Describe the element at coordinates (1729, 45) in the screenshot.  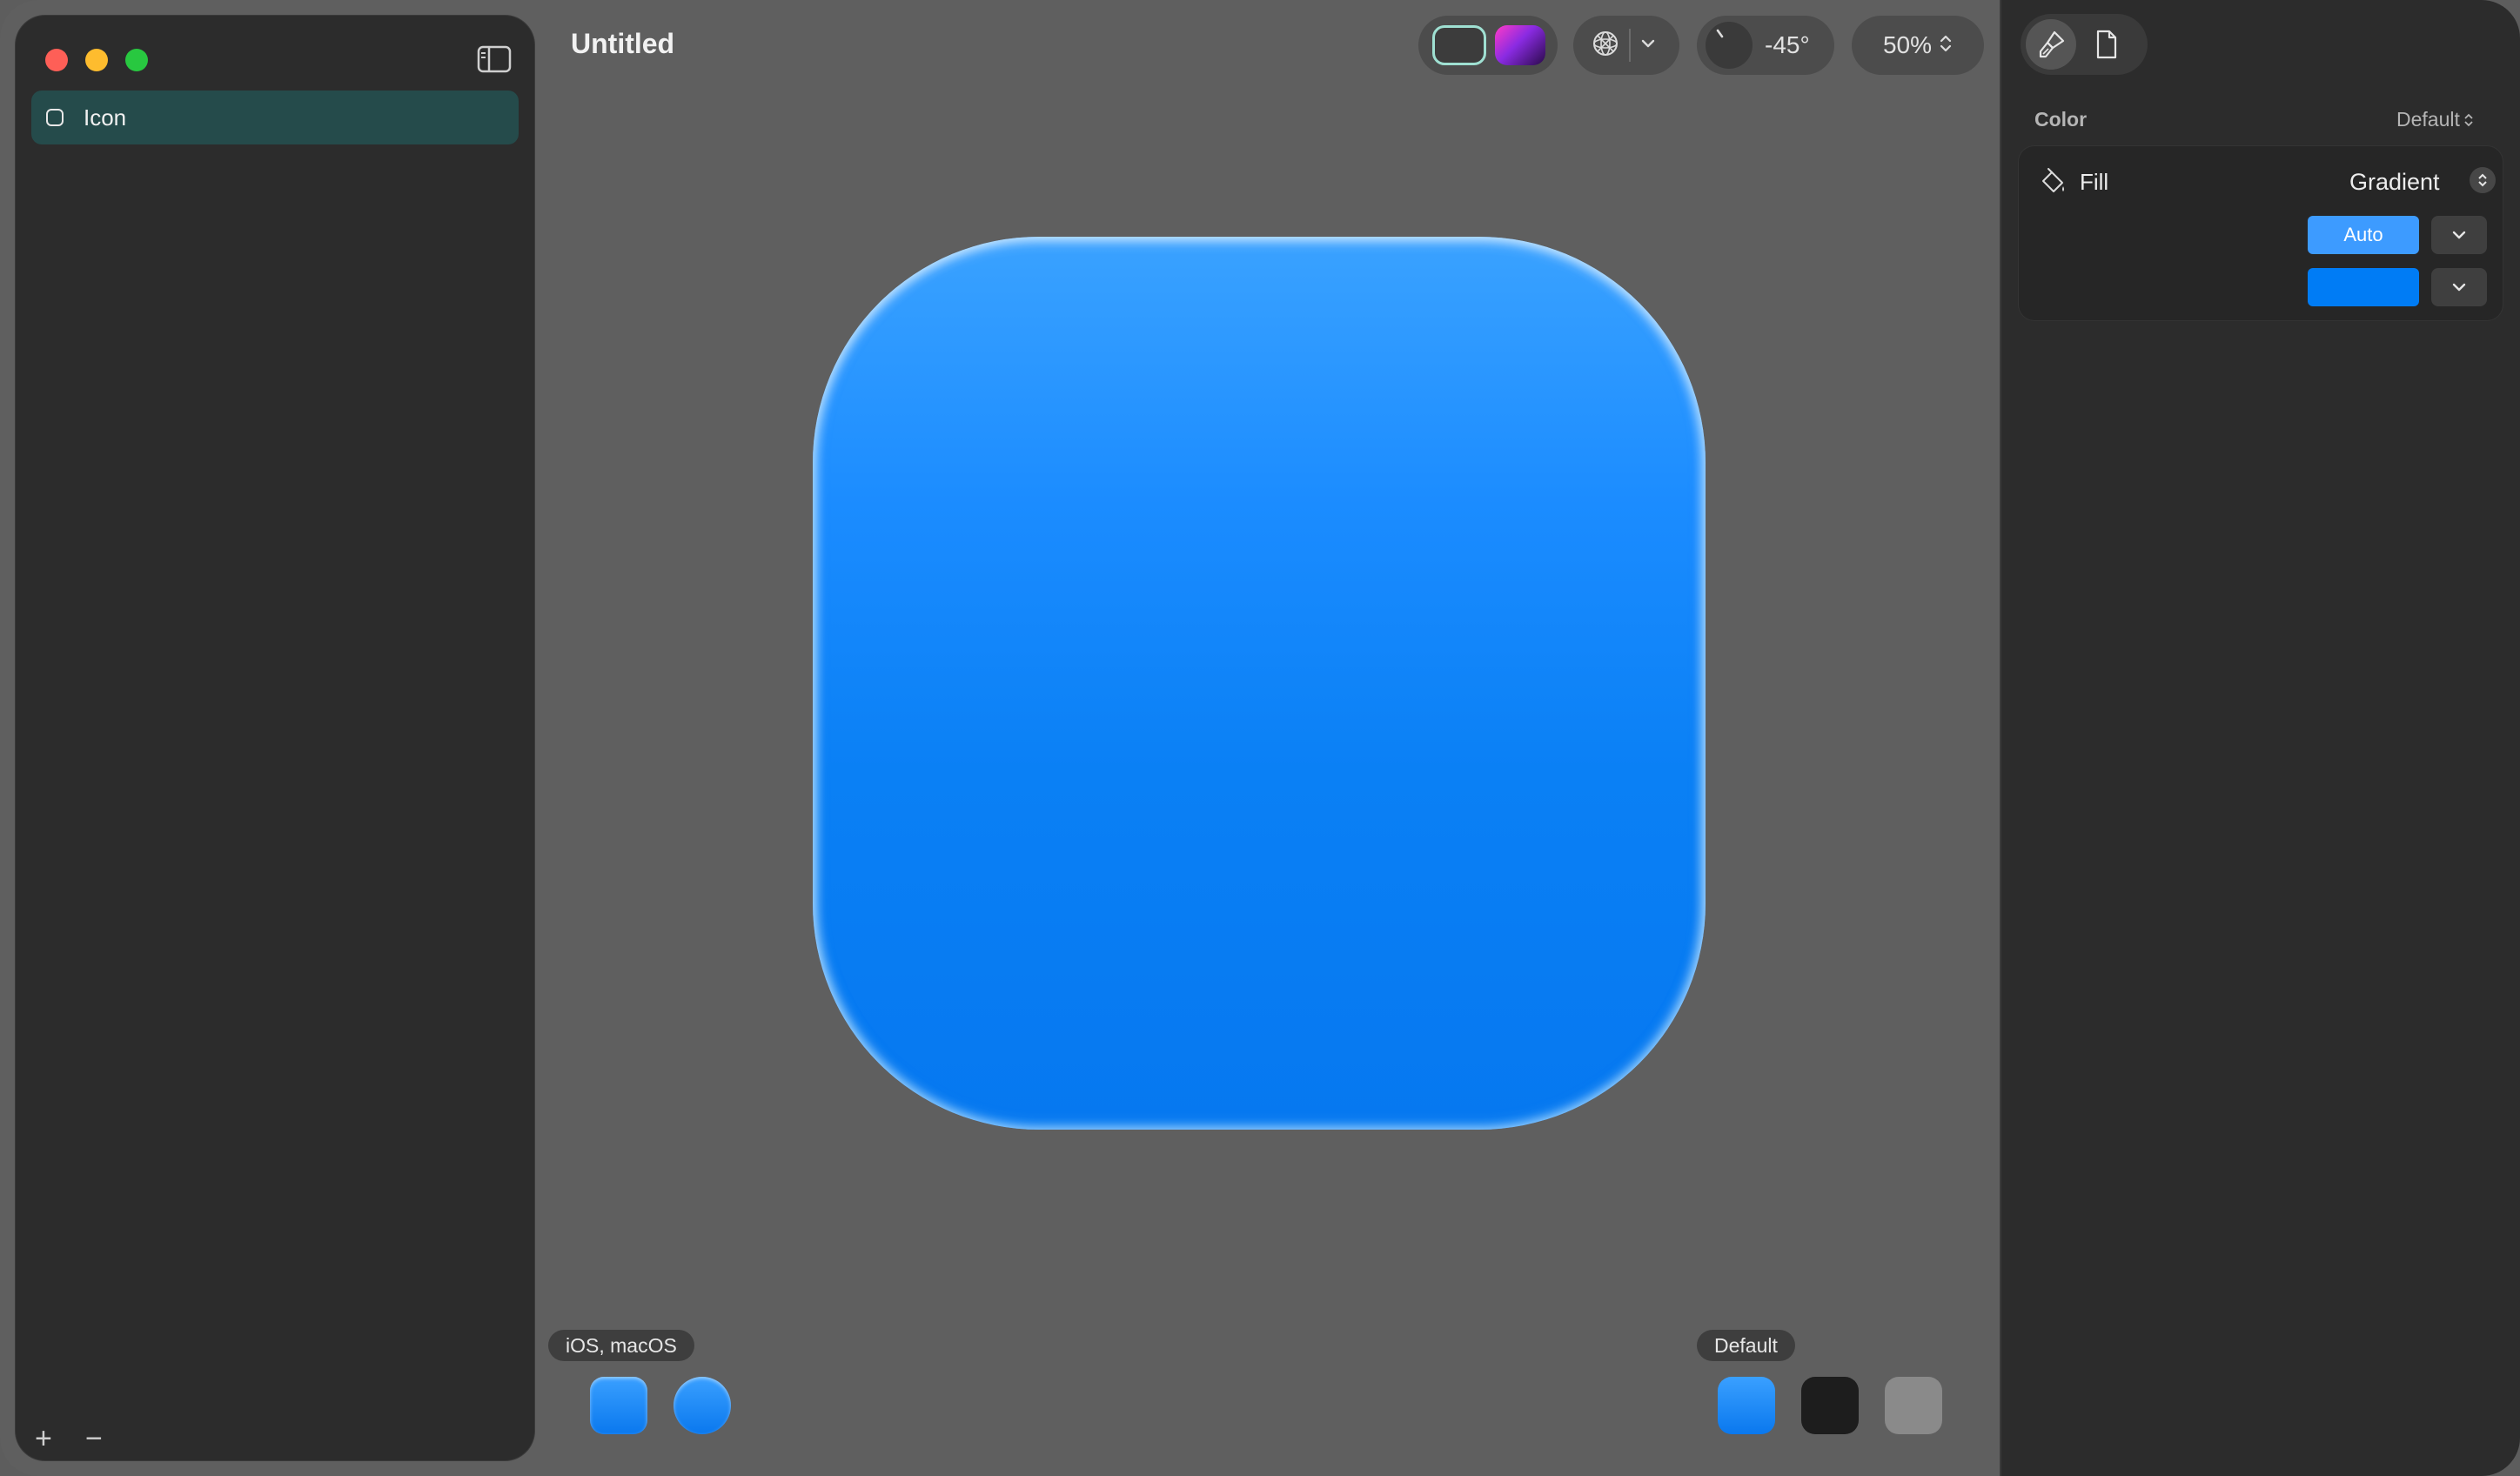
I see `angle-dial` at that location.